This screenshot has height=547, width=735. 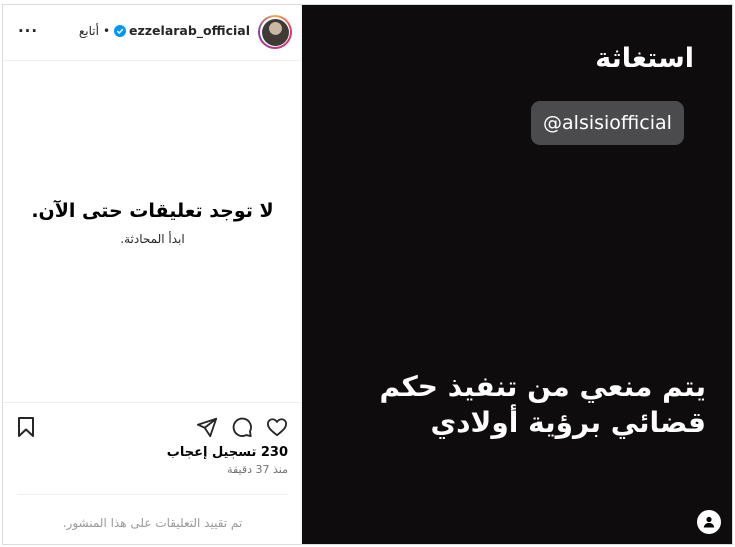 I want to click on user-line: أتابع • ezzelarab_official, so click(x=164, y=30).